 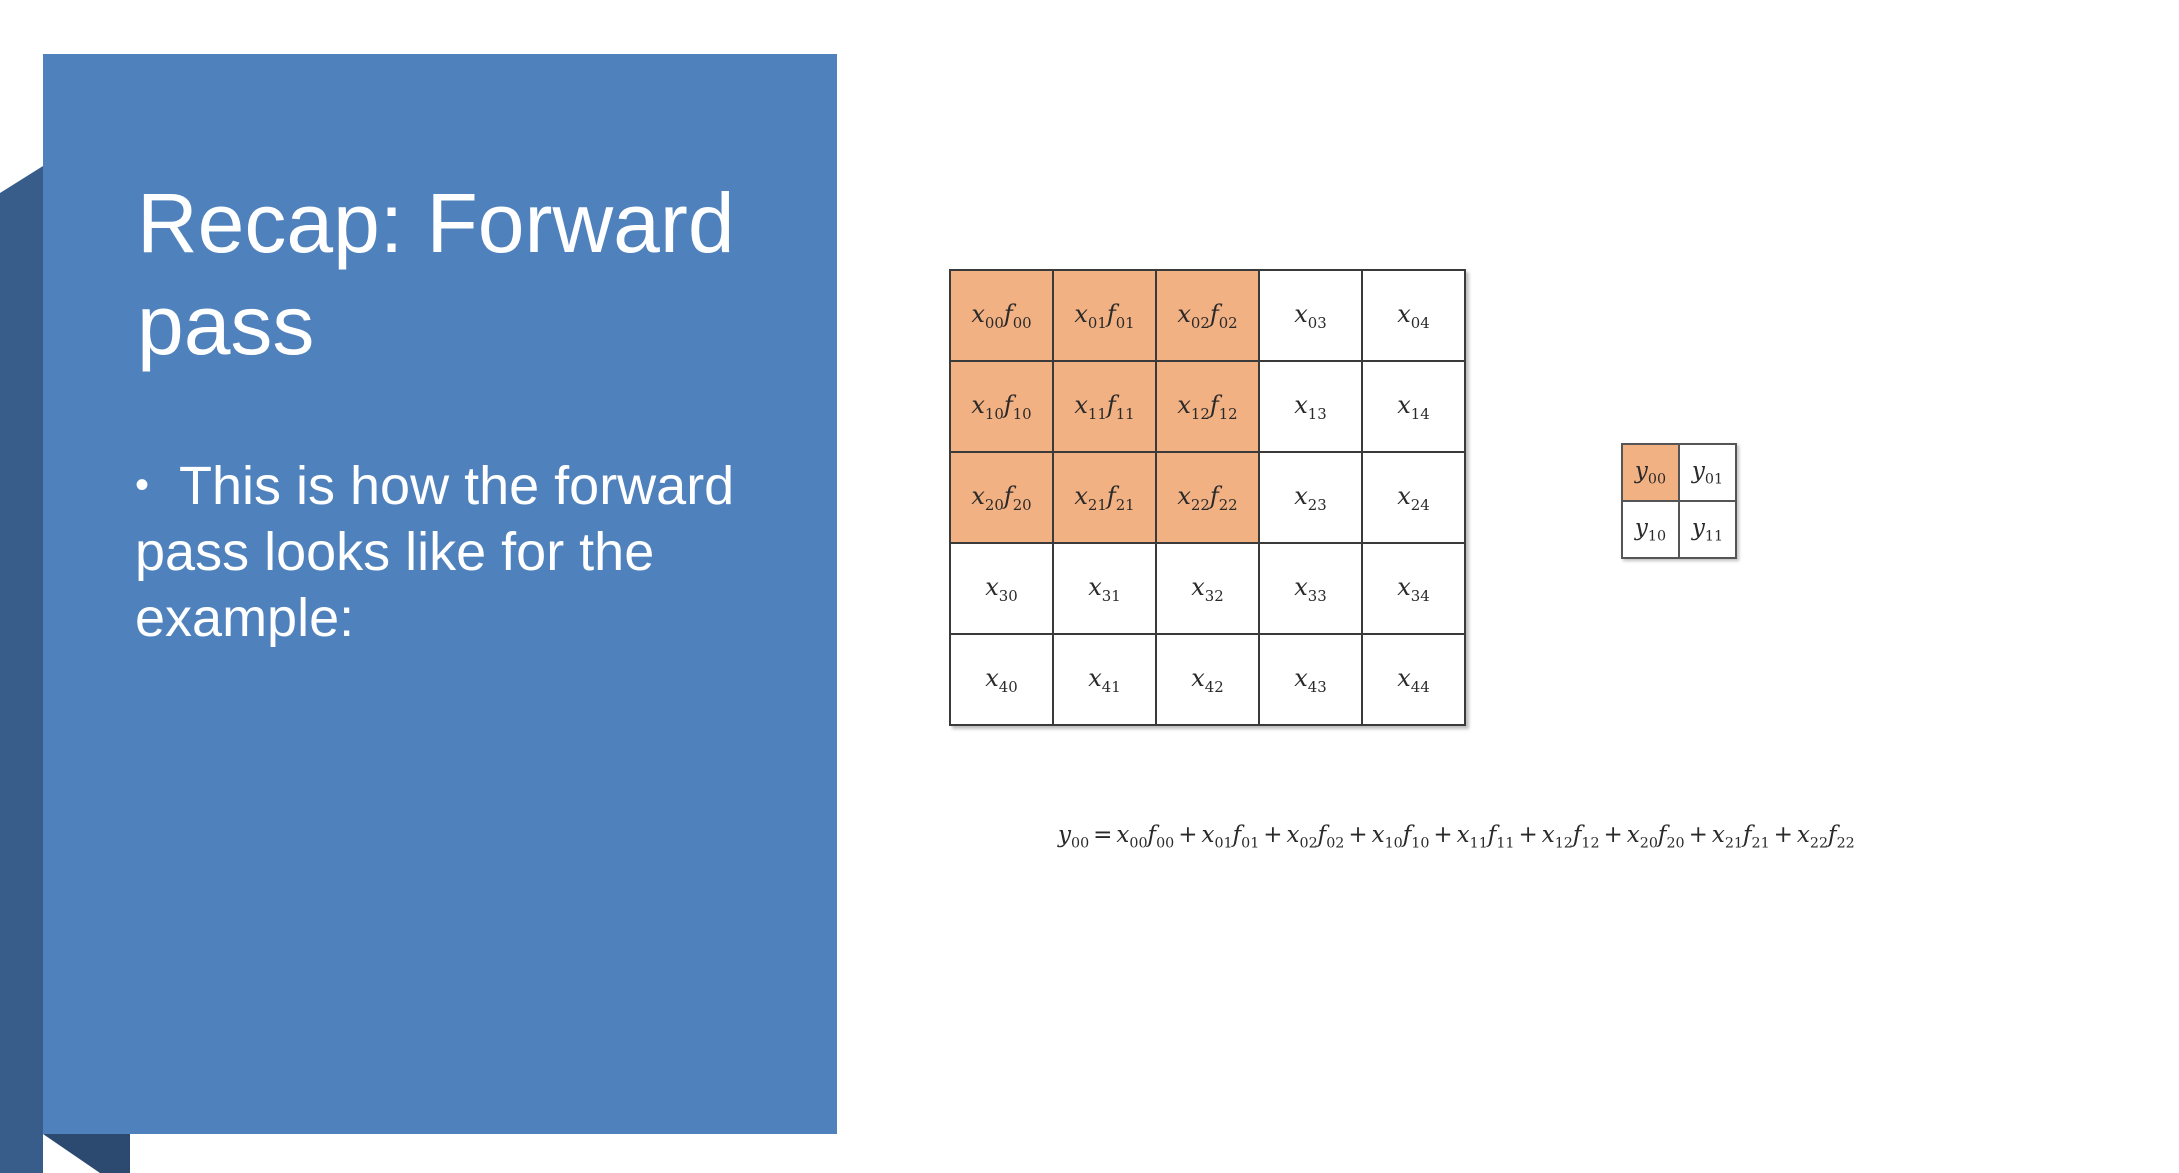 What do you see at coordinates (1008, 686) in the screenshot?
I see `x-variable-subscript: 40` at bounding box center [1008, 686].